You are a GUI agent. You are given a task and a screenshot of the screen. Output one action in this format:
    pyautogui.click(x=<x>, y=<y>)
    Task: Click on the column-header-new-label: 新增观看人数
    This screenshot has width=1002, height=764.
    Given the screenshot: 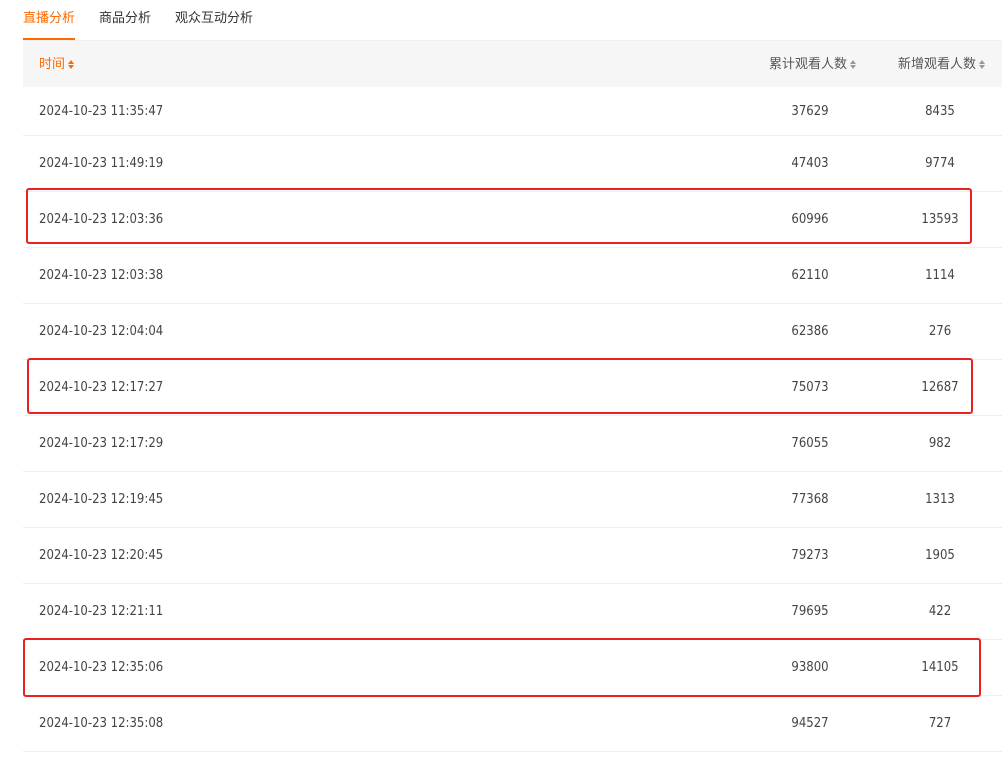 What is the action you would take?
    pyautogui.click(x=936, y=63)
    